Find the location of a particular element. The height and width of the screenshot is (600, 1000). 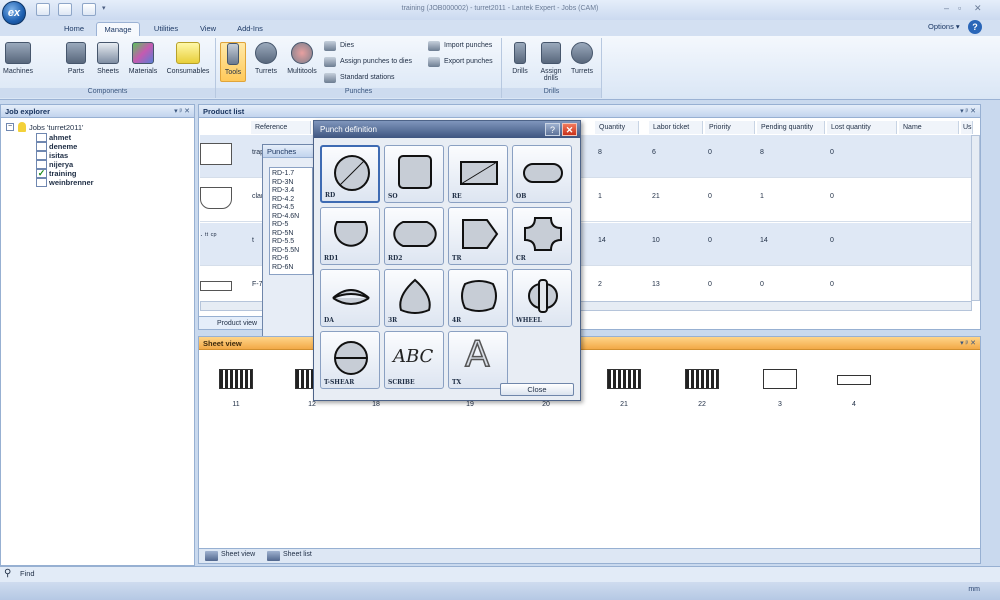

machines-button: Machines is located at coordinates (18, 58).